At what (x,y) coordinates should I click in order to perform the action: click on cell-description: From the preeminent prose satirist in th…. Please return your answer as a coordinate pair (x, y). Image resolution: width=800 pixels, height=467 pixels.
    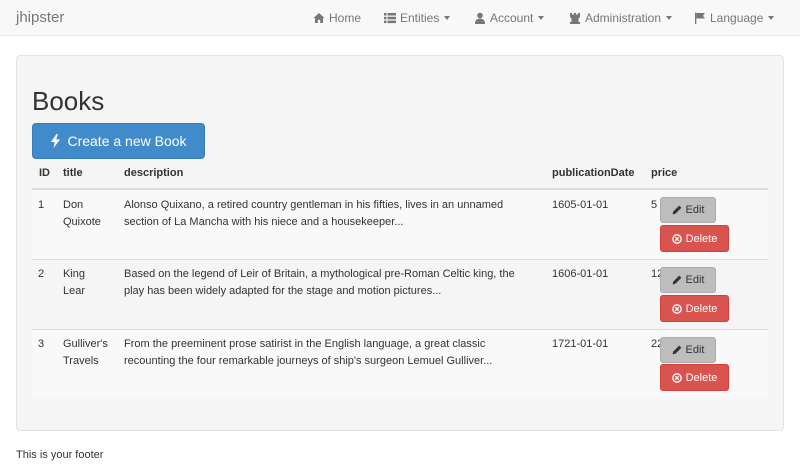
    Looking at the image, I should click on (308, 353).